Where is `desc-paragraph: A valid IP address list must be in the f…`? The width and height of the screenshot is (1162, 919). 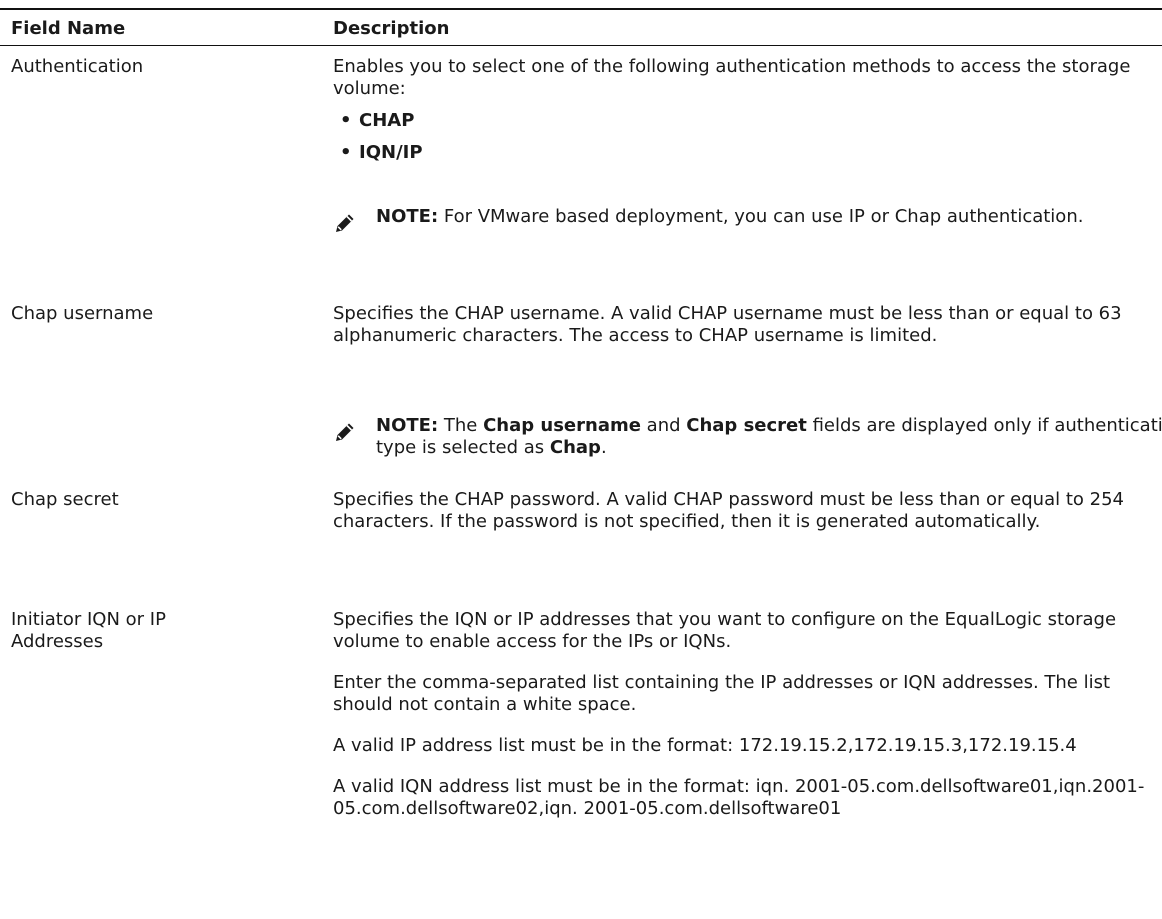 desc-paragraph: A valid IP address list must be in the f… is located at coordinates (705, 745).